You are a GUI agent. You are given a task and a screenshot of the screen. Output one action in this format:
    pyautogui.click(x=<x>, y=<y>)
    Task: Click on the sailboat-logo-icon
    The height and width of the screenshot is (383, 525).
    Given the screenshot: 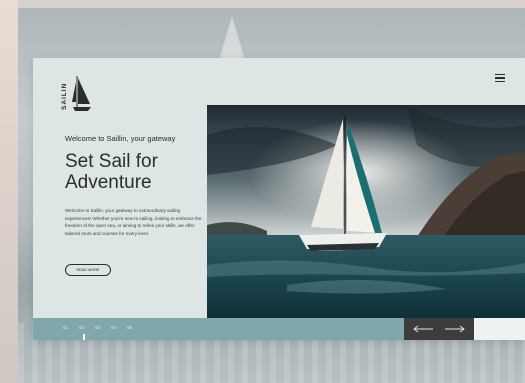 What is the action you would take?
    pyautogui.click(x=81, y=93)
    